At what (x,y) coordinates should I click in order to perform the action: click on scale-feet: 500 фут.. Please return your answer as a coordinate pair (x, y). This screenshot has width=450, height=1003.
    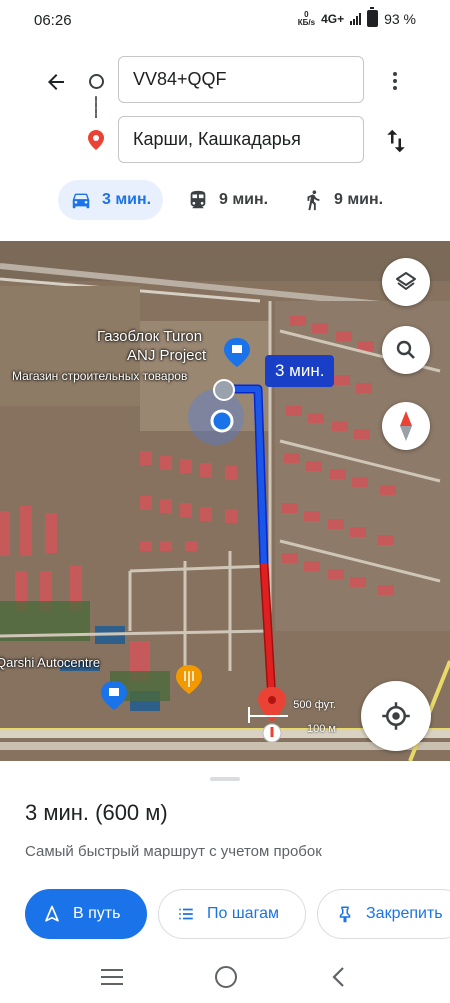
    Looking at the image, I should click on (314, 705).